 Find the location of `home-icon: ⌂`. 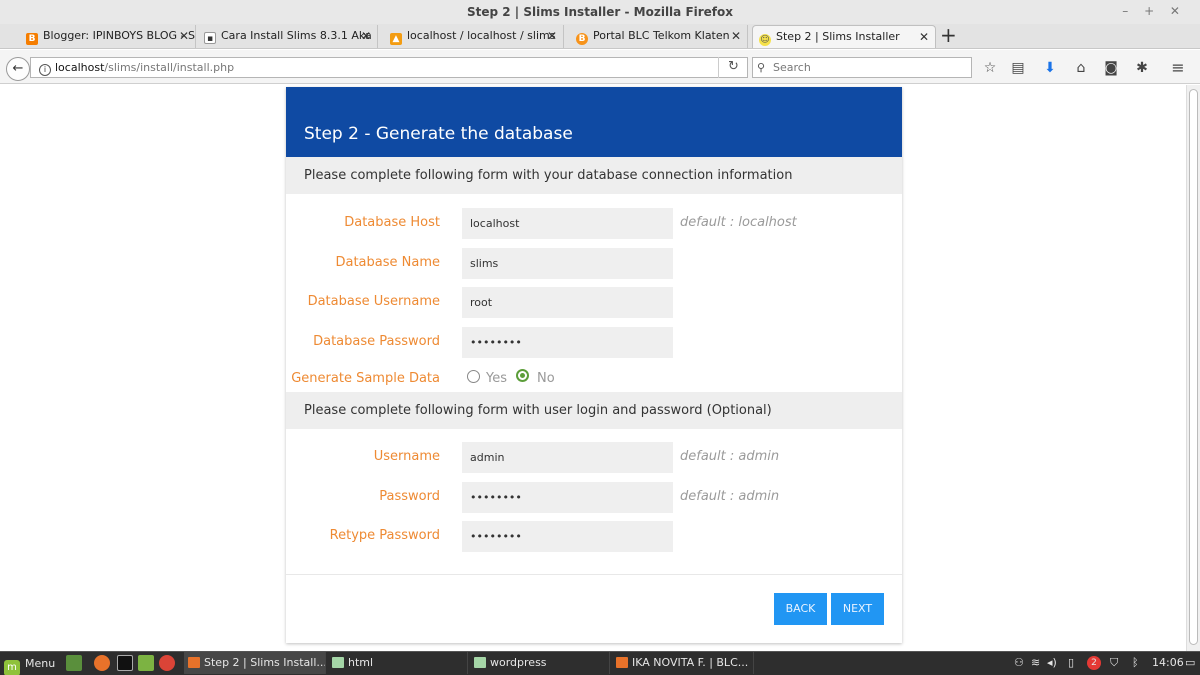

home-icon: ⌂ is located at coordinates (1081, 68).